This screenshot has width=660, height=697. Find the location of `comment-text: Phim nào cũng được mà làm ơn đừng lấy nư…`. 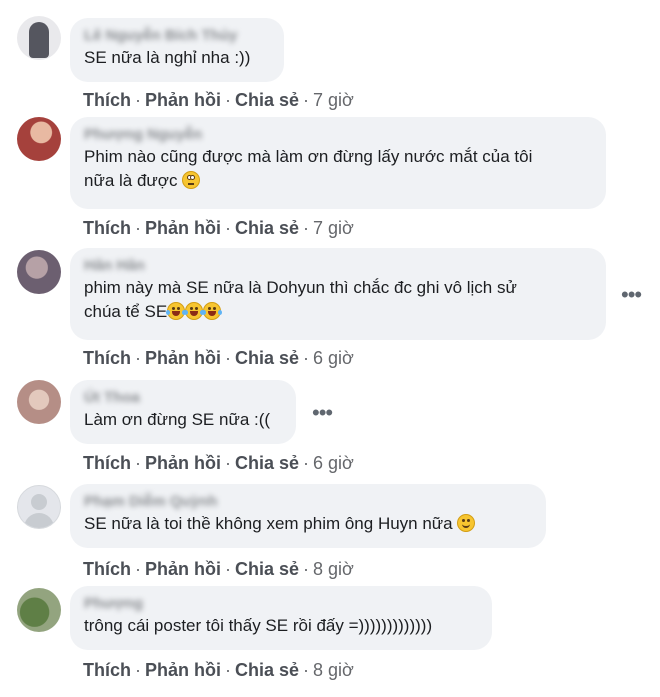

comment-text: Phim nào cũng được mà làm ơn đừng lấy nư… is located at coordinates (338, 169).